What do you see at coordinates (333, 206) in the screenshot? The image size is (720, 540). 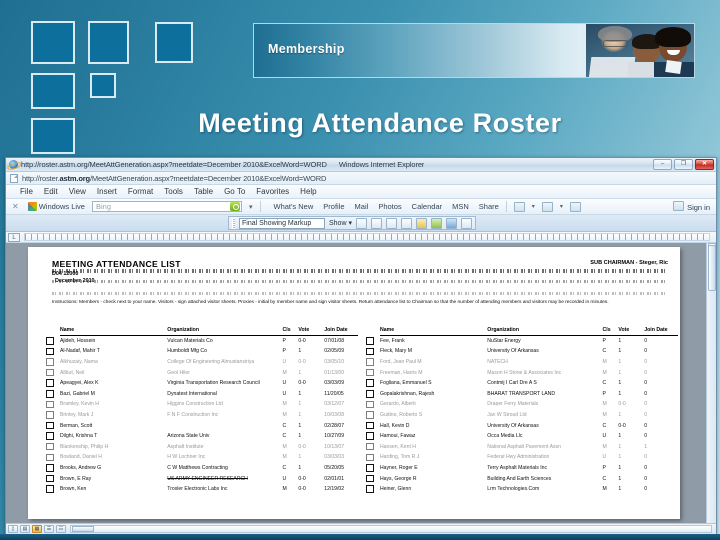 I see `live-link-profile: Profile` at bounding box center [333, 206].